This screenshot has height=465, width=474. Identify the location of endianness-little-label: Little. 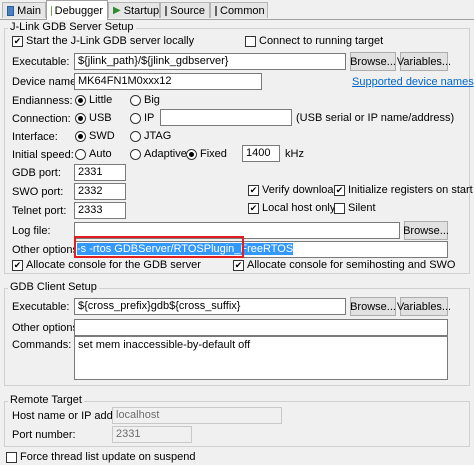
(101, 100).